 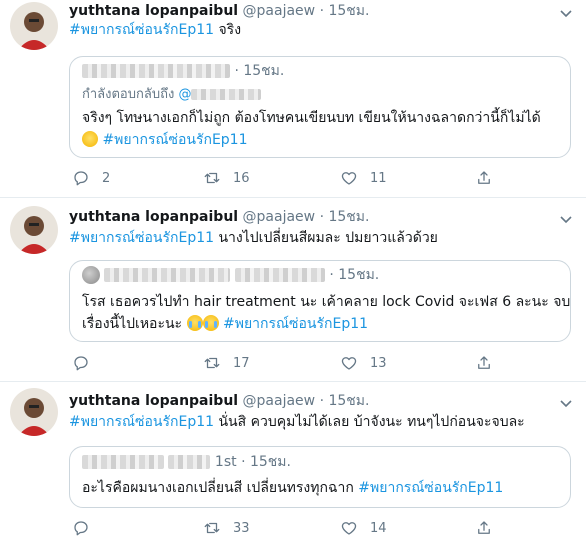 I want to click on tweet-body: นางไปเปลี่ยนสีผมละ ปมยาวแล้วด้วย, so click(x=326, y=238).